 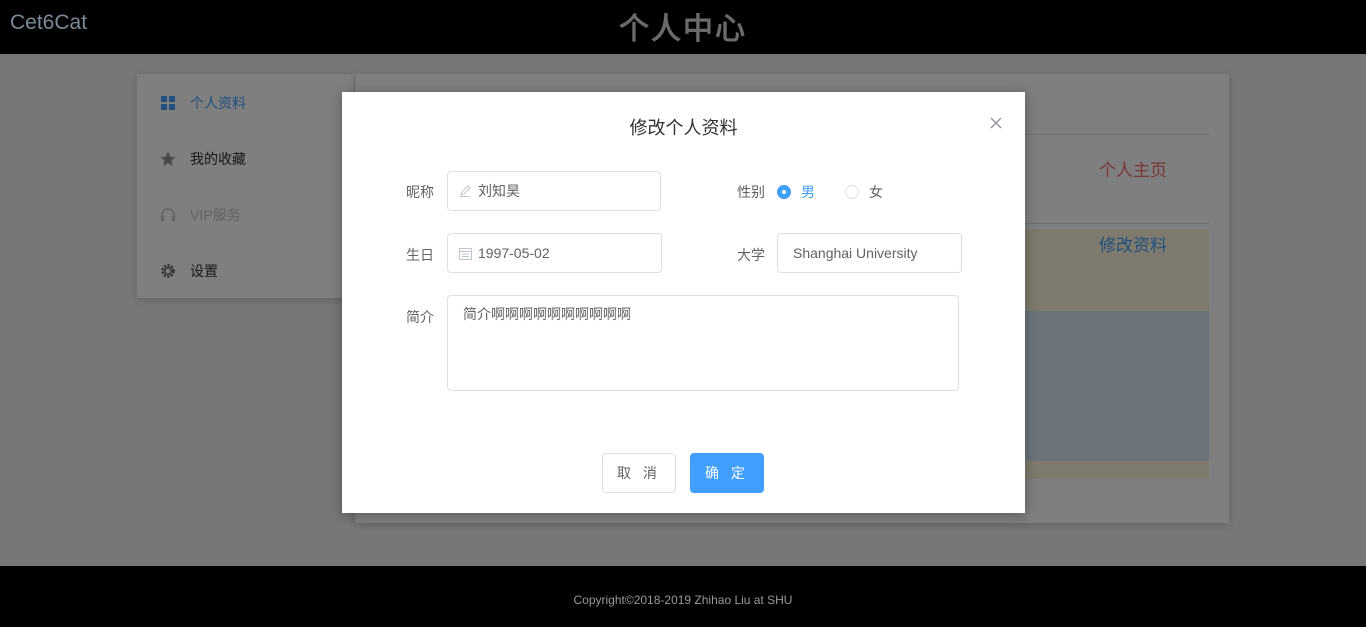 I want to click on top-bar: Cet6Cat 个人中心, so click(x=683, y=27).